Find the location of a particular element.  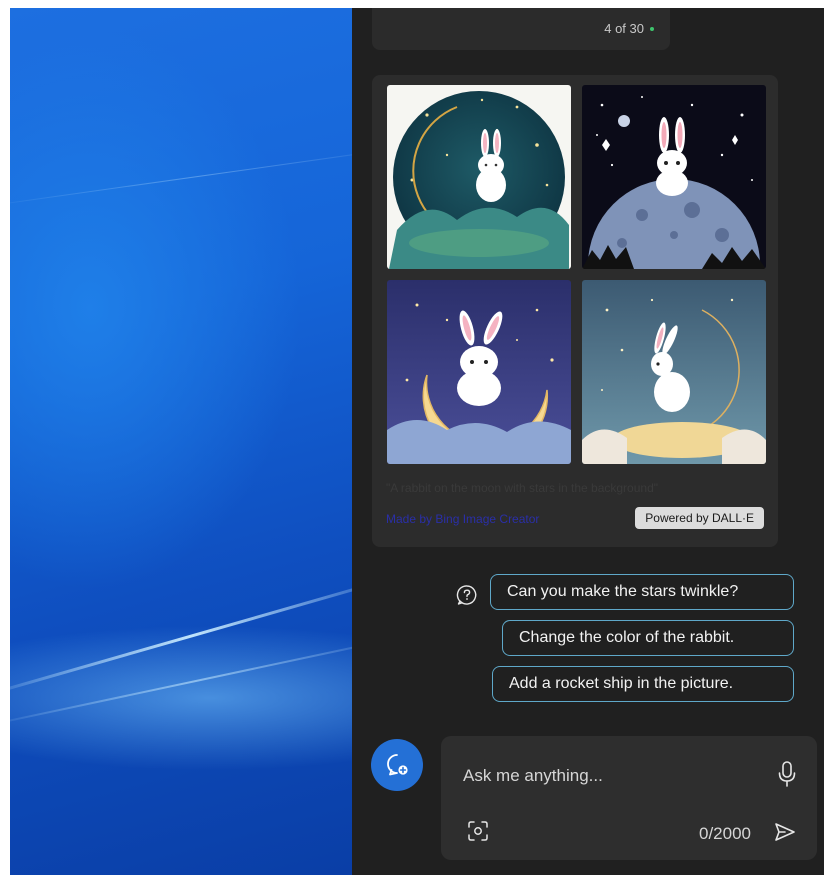

question-bubble-icon is located at coordinates (466, 595).